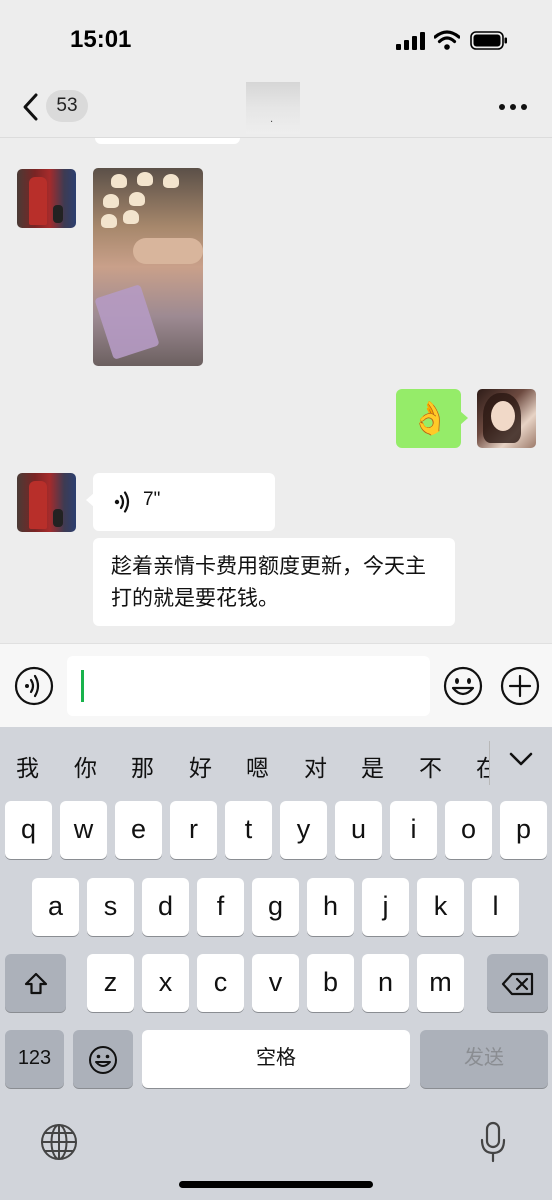 This screenshot has height=1200, width=552. I want to click on numbers-key: 123, so click(34, 1059).